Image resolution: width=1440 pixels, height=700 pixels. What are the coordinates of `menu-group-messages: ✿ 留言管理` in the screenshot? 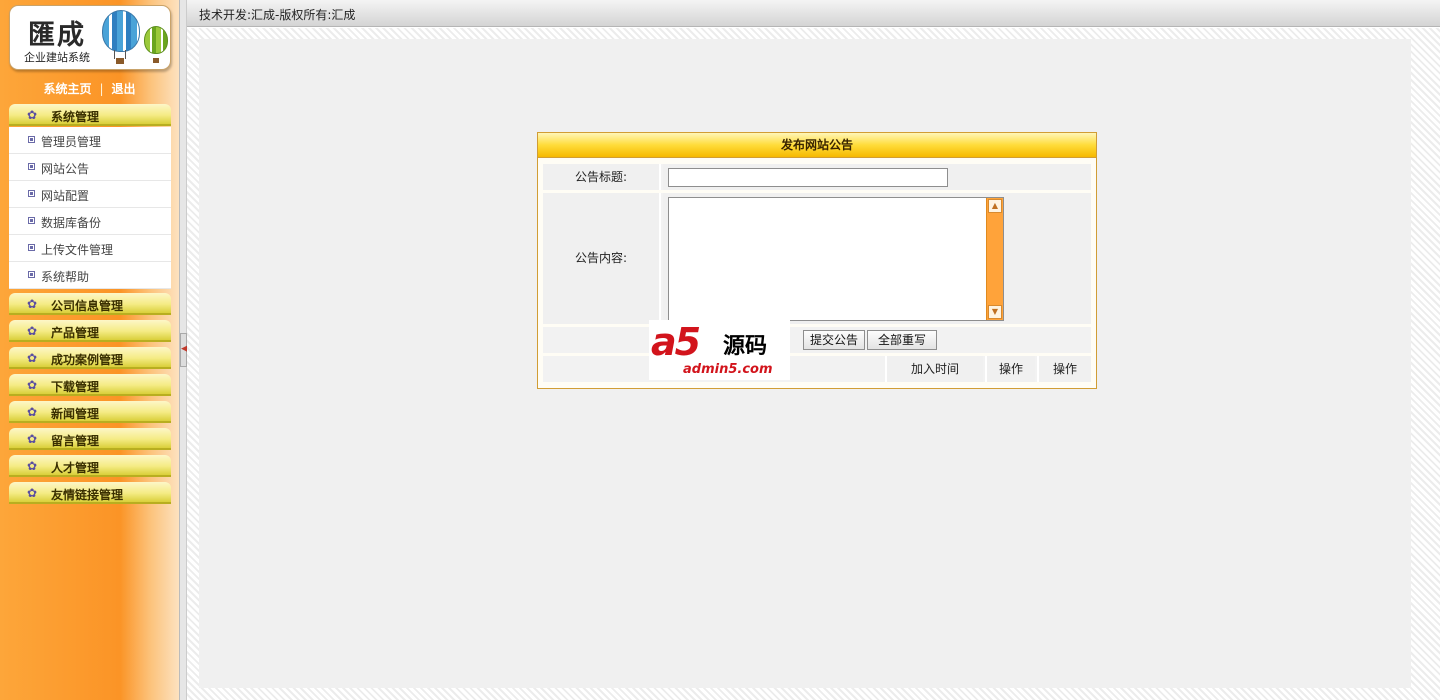 It's located at (90, 439).